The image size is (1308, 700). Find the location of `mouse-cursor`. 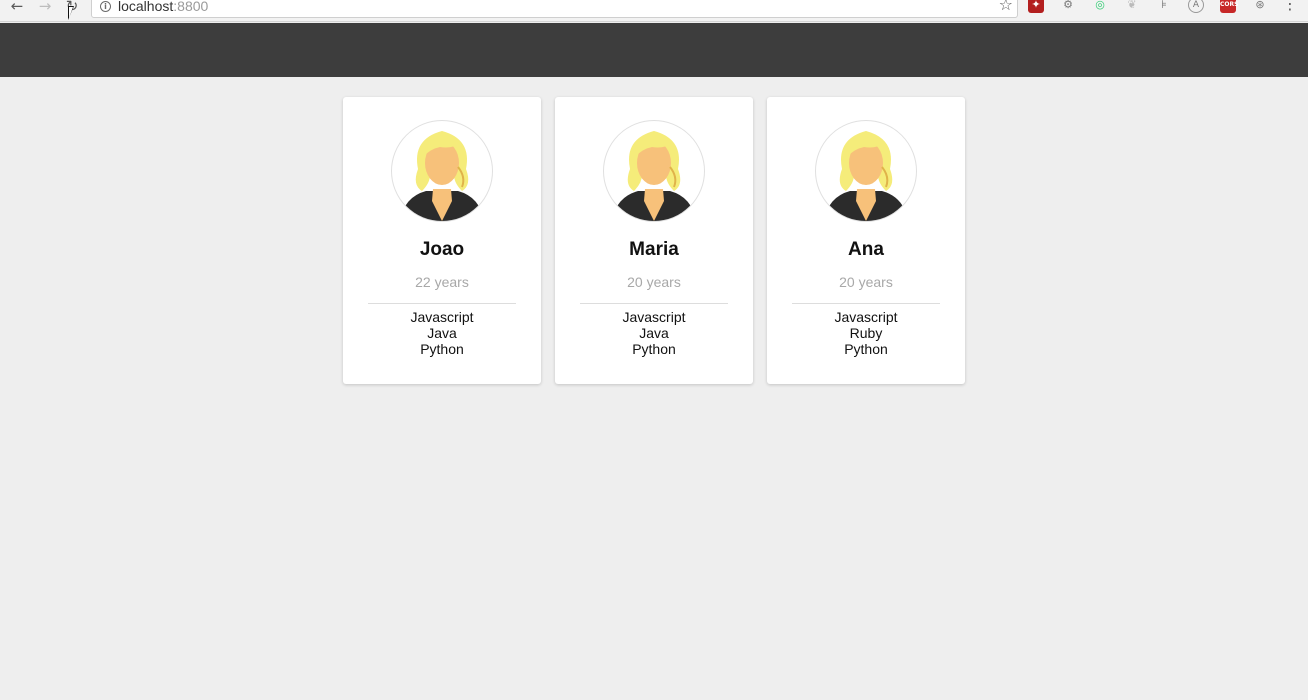

mouse-cursor is located at coordinates (71, 13).